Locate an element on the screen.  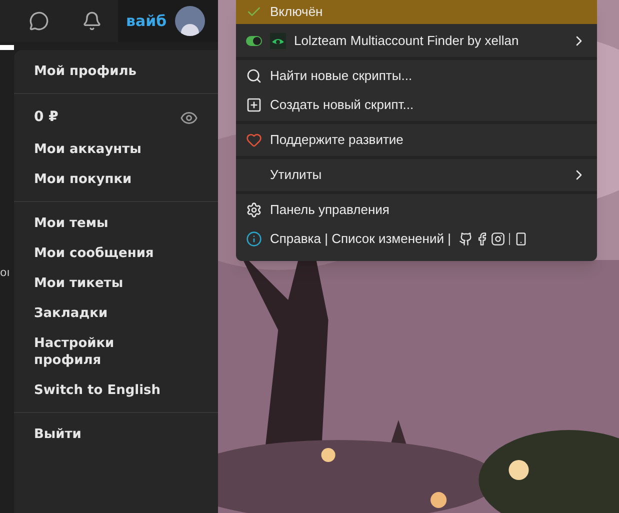
settings-icon is located at coordinates (254, 210).